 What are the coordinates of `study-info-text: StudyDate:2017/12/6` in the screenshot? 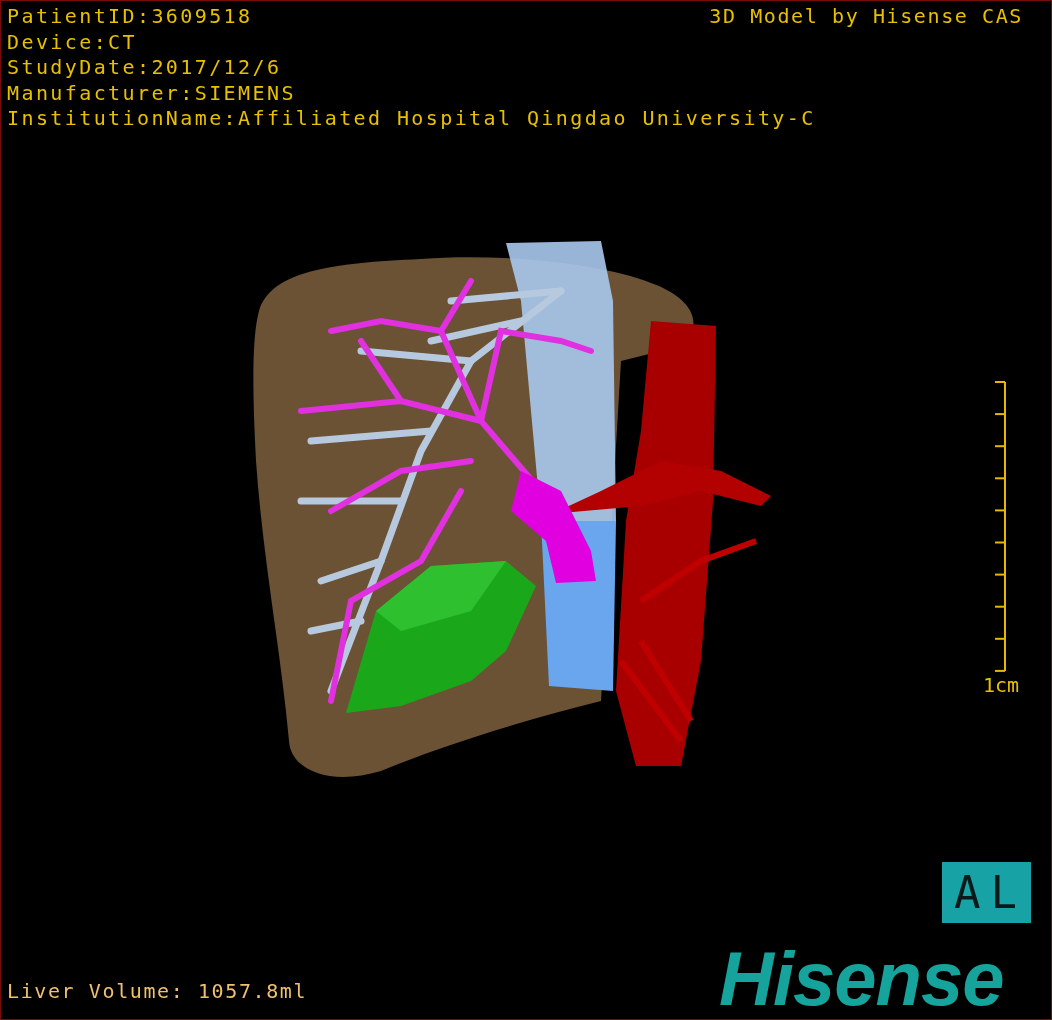 It's located at (144, 68).